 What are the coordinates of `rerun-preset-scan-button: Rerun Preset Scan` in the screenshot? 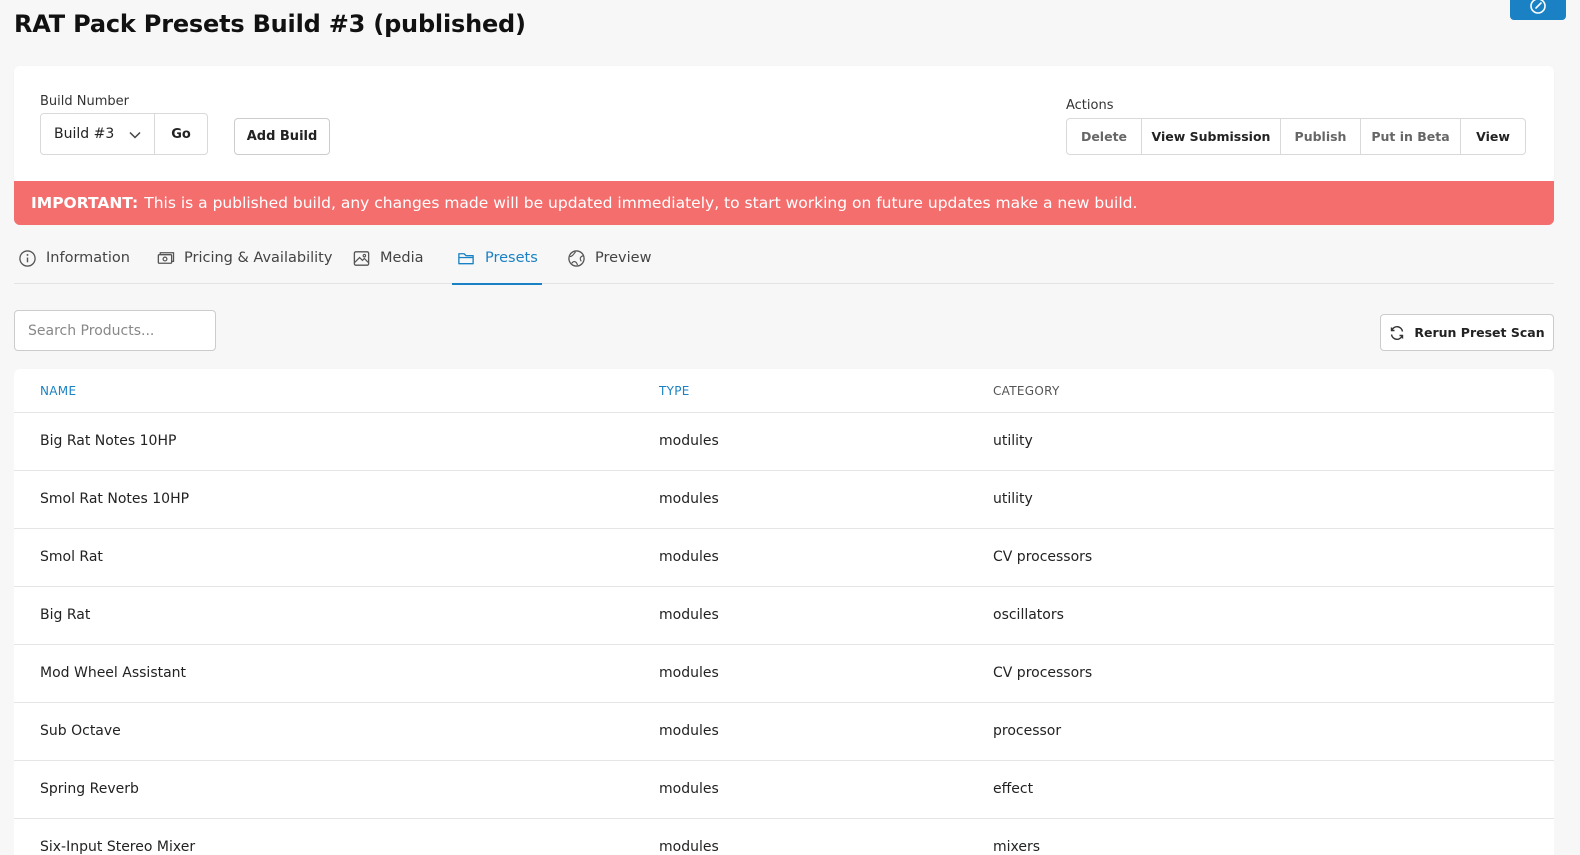 It's located at (1467, 332).